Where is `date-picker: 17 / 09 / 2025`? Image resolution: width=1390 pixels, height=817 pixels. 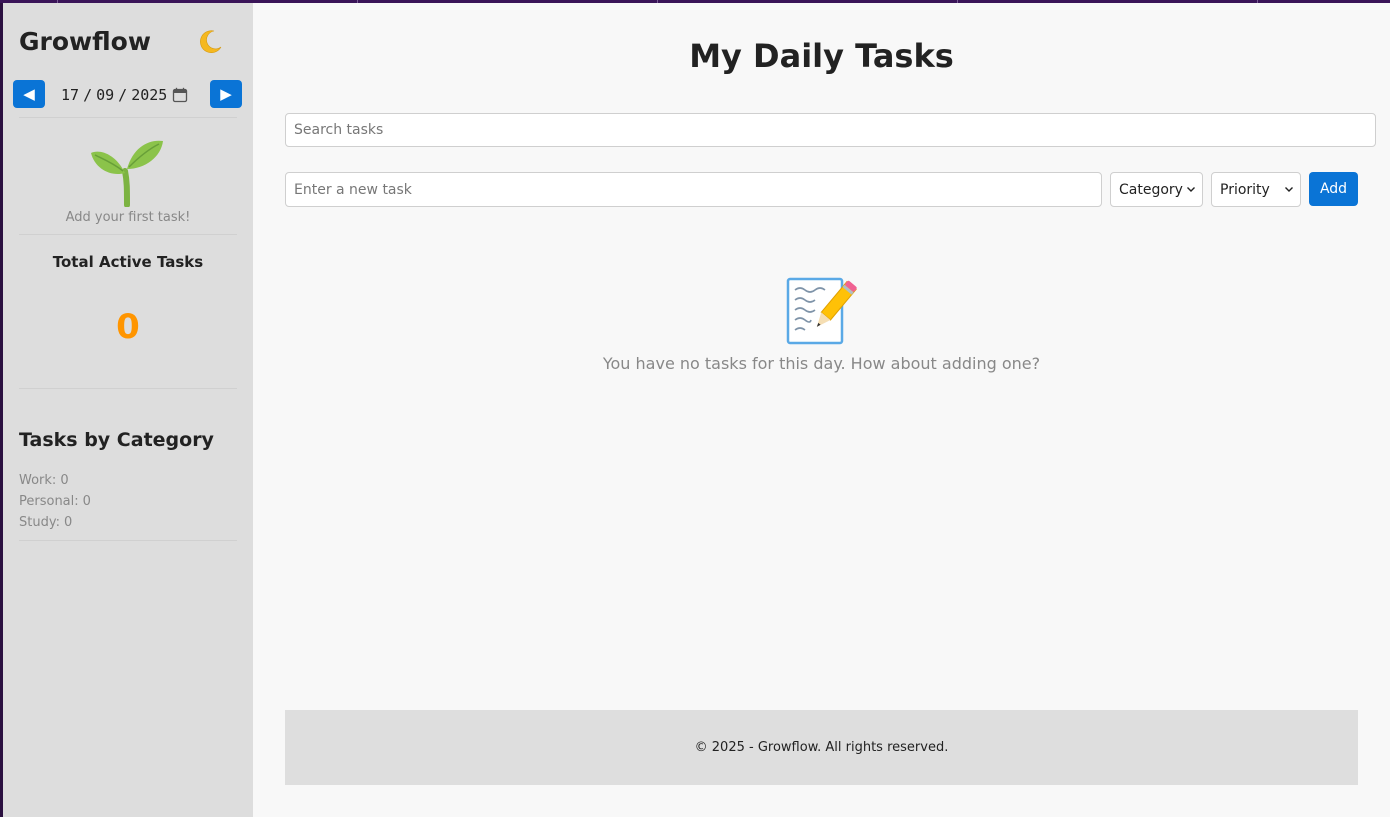 date-picker: 17 / 09 / 2025 is located at coordinates (128, 95).